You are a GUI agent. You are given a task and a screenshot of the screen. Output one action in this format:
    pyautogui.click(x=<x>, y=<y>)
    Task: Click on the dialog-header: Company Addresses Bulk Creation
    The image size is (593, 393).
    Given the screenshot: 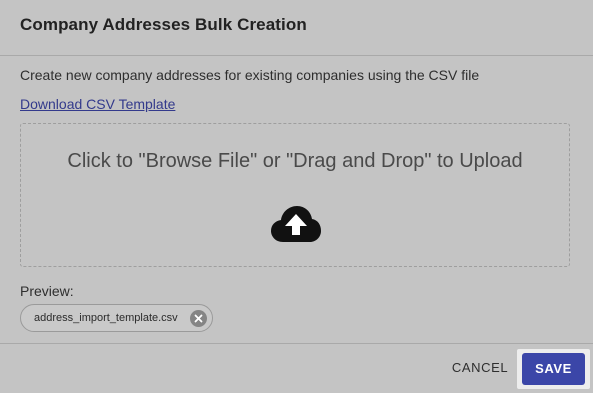 What is the action you would take?
    pyautogui.click(x=296, y=28)
    